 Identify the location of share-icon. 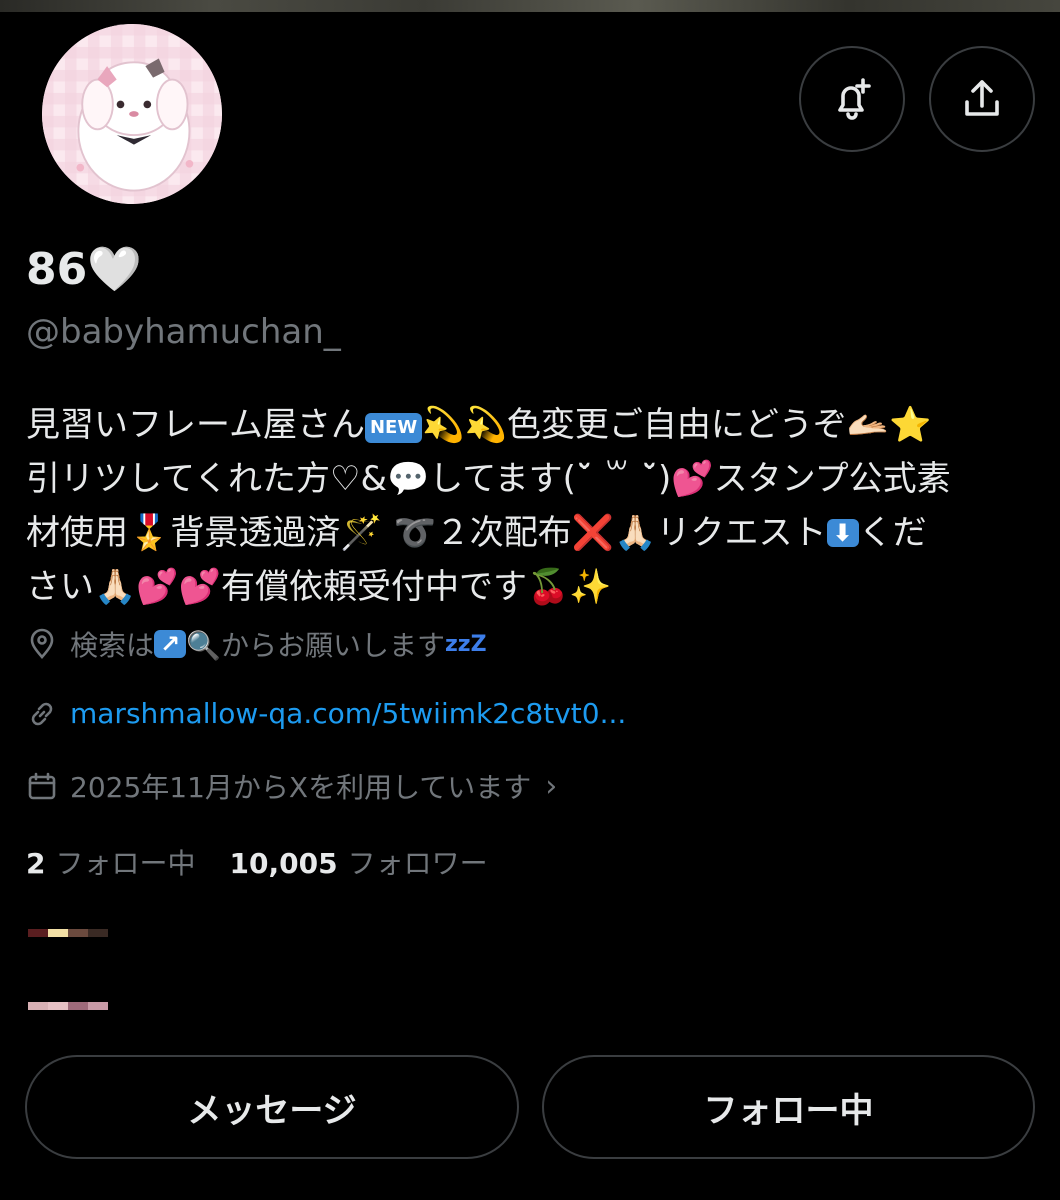
(982, 99).